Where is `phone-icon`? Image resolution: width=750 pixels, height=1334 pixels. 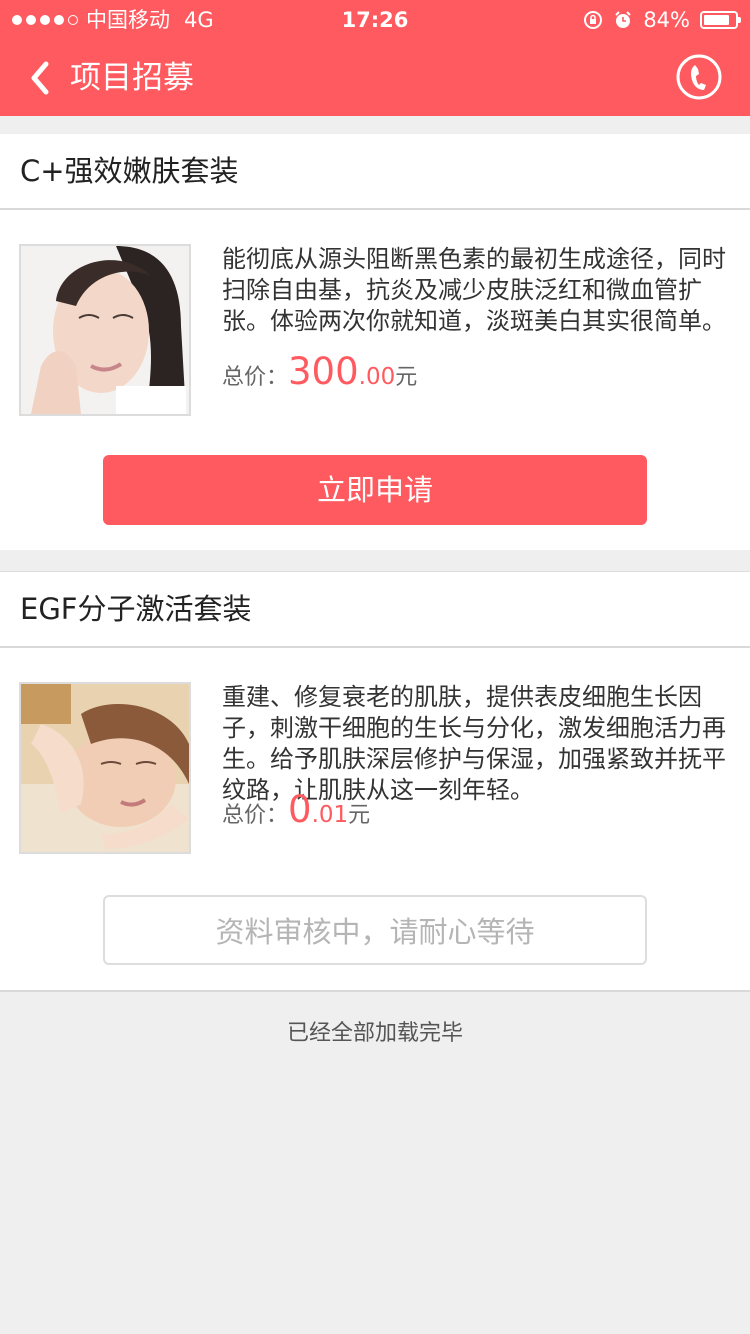 phone-icon is located at coordinates (699, 77).